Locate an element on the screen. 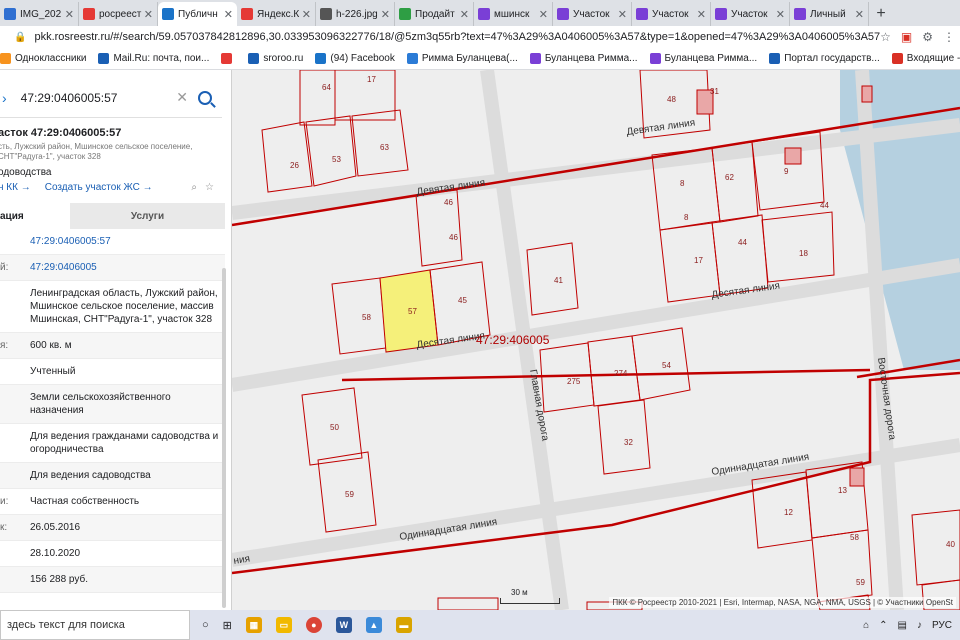  browser-tab: Личный ✕ is located at coordinates (829, 14).